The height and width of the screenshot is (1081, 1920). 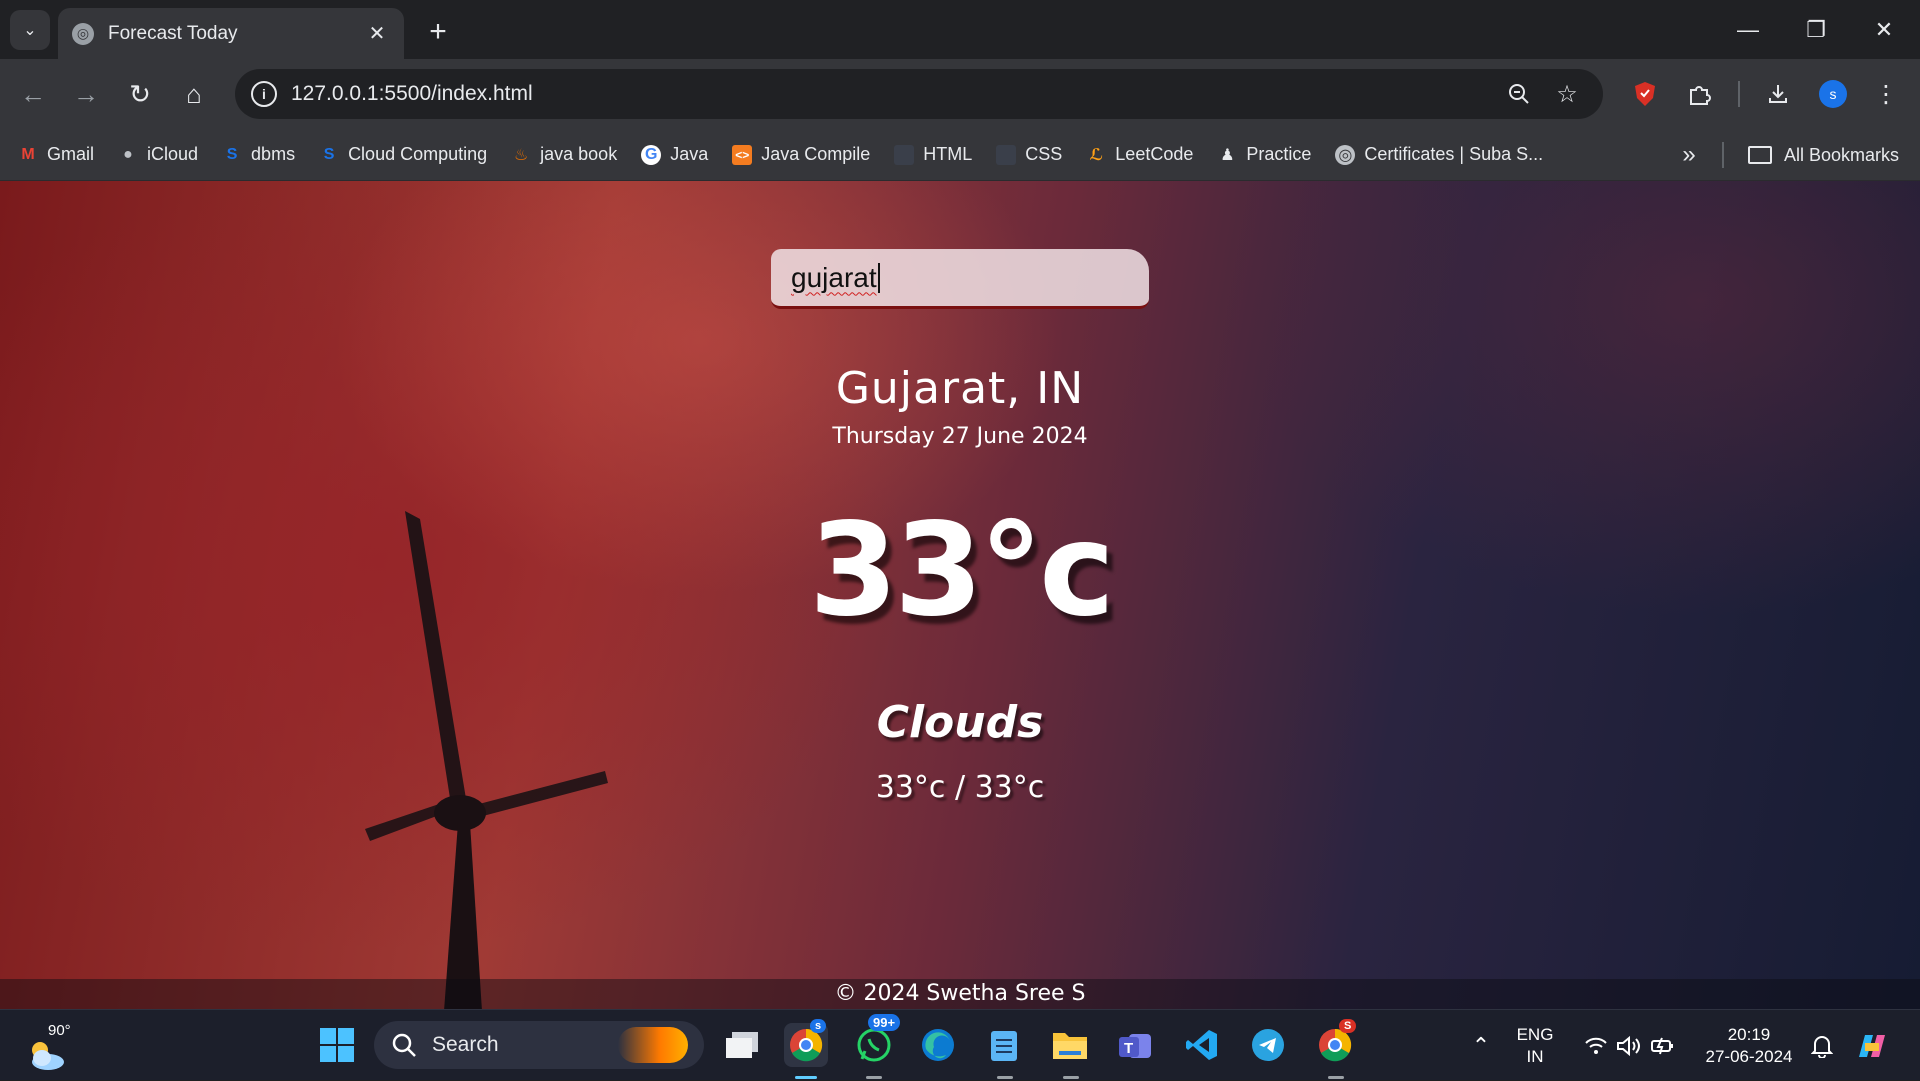 I want to click on chrome-taskbar-icon: s, so click(x=806, y=1043).